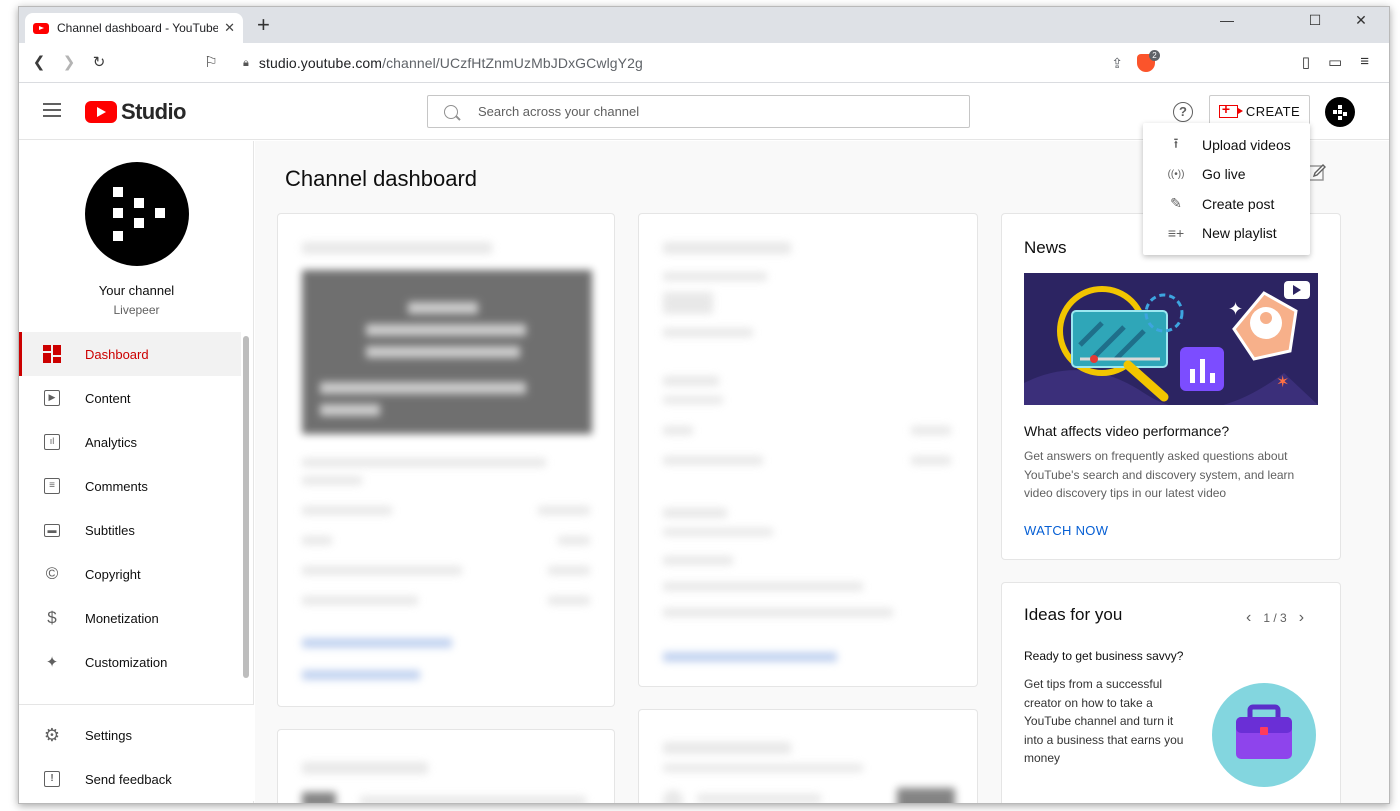 The image size is (1400, 811). Describe the element at coordinates (130, 618) in the screenshot. I see `sidebar-item-monetization: $ Monetization` at that location.